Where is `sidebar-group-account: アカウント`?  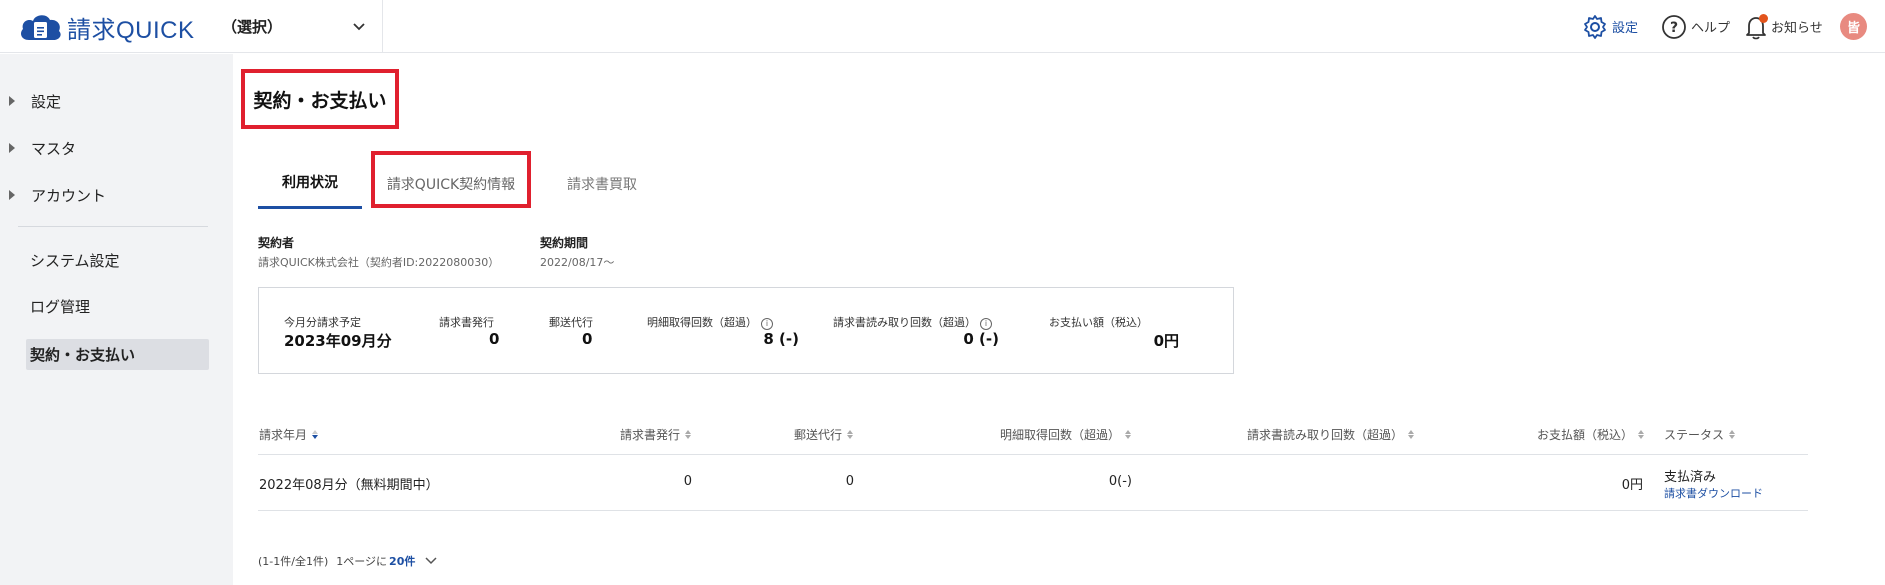
sidebar-group-account: アカウント is located at coordinates (116, 195).